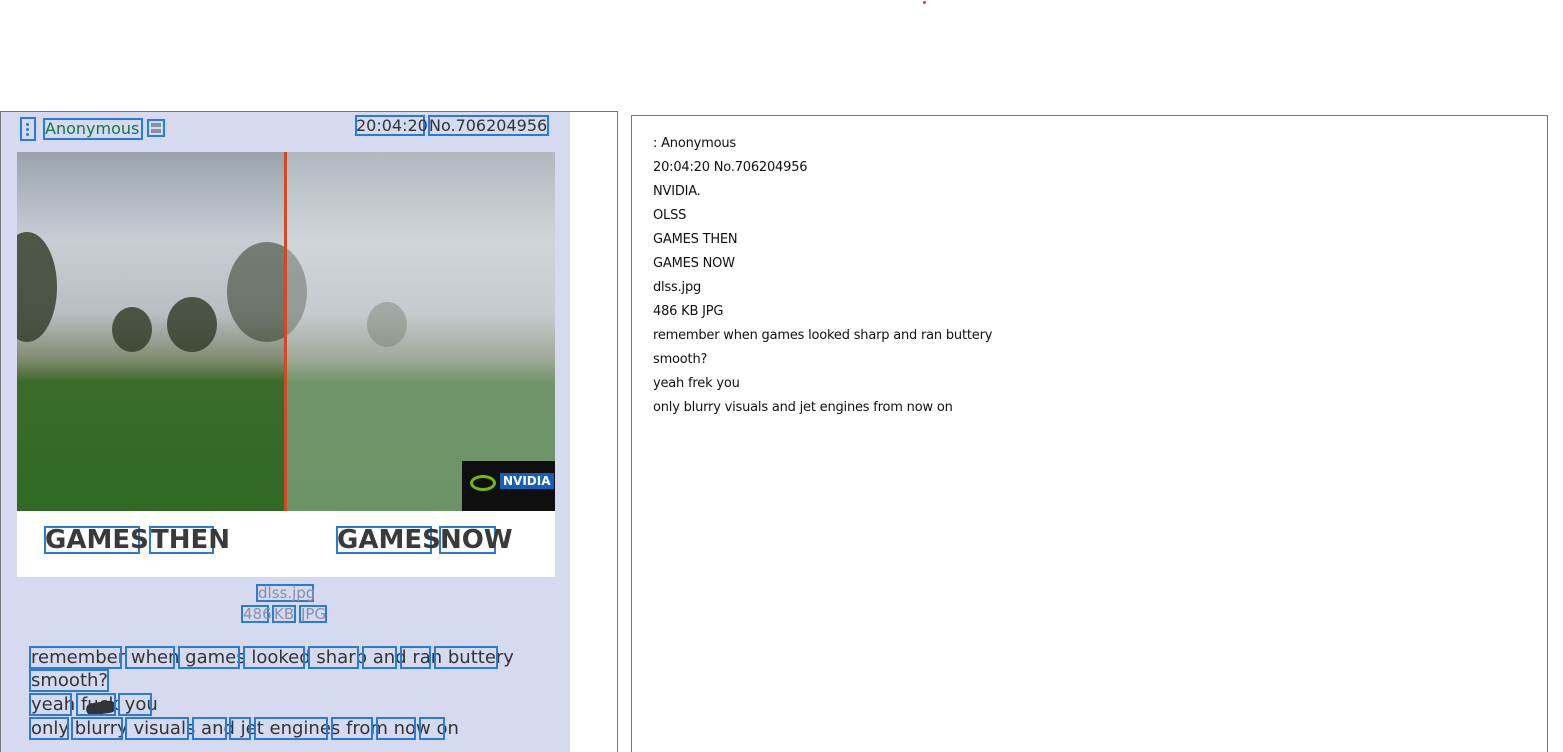  What do you see at coordinates (97, 540) in the screenshot?
I see `caption-games-left: GAMES` at bounding box center [97, 540].